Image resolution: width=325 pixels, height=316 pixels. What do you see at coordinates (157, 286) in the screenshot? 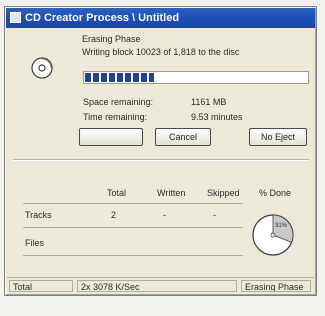
I see `status-speed: 2x 3078 K/Sec` at bounding box center [157, 286].